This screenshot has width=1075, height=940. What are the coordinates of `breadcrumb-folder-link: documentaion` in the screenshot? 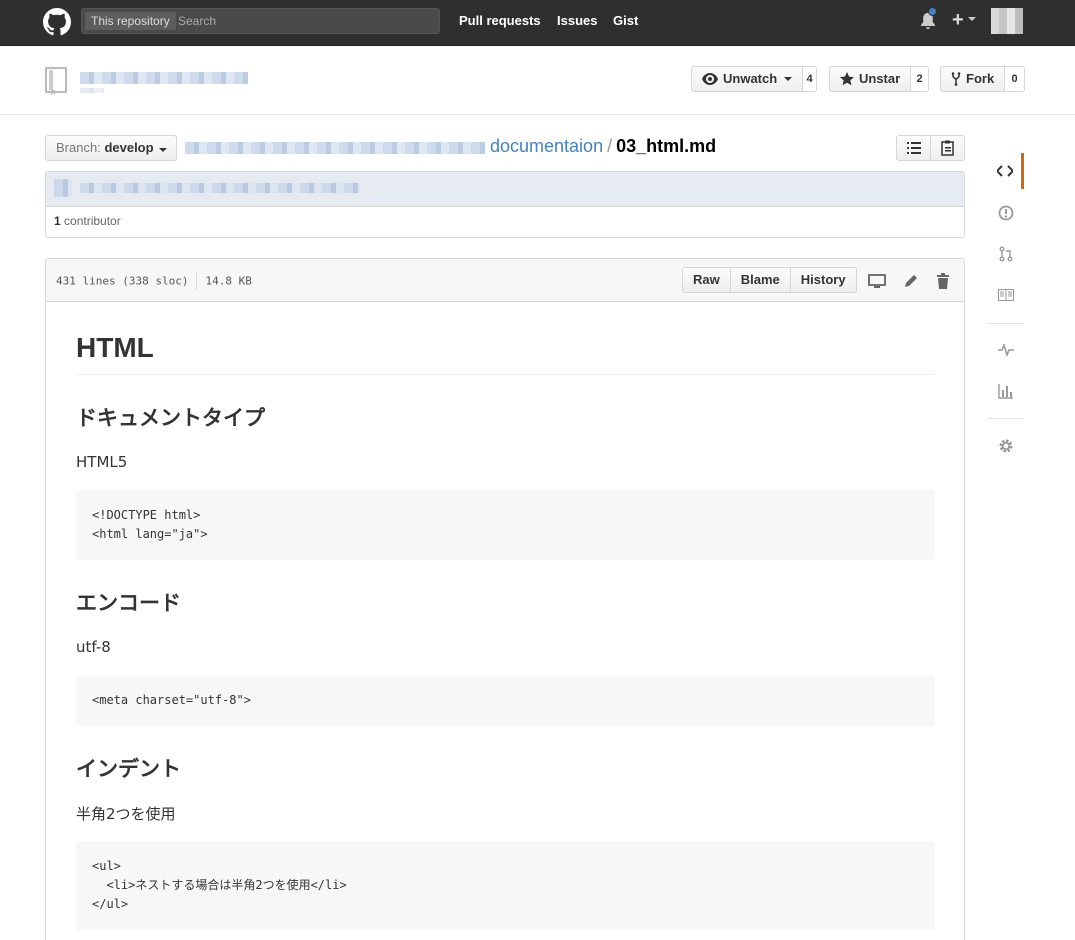 It's located at (546, 146).